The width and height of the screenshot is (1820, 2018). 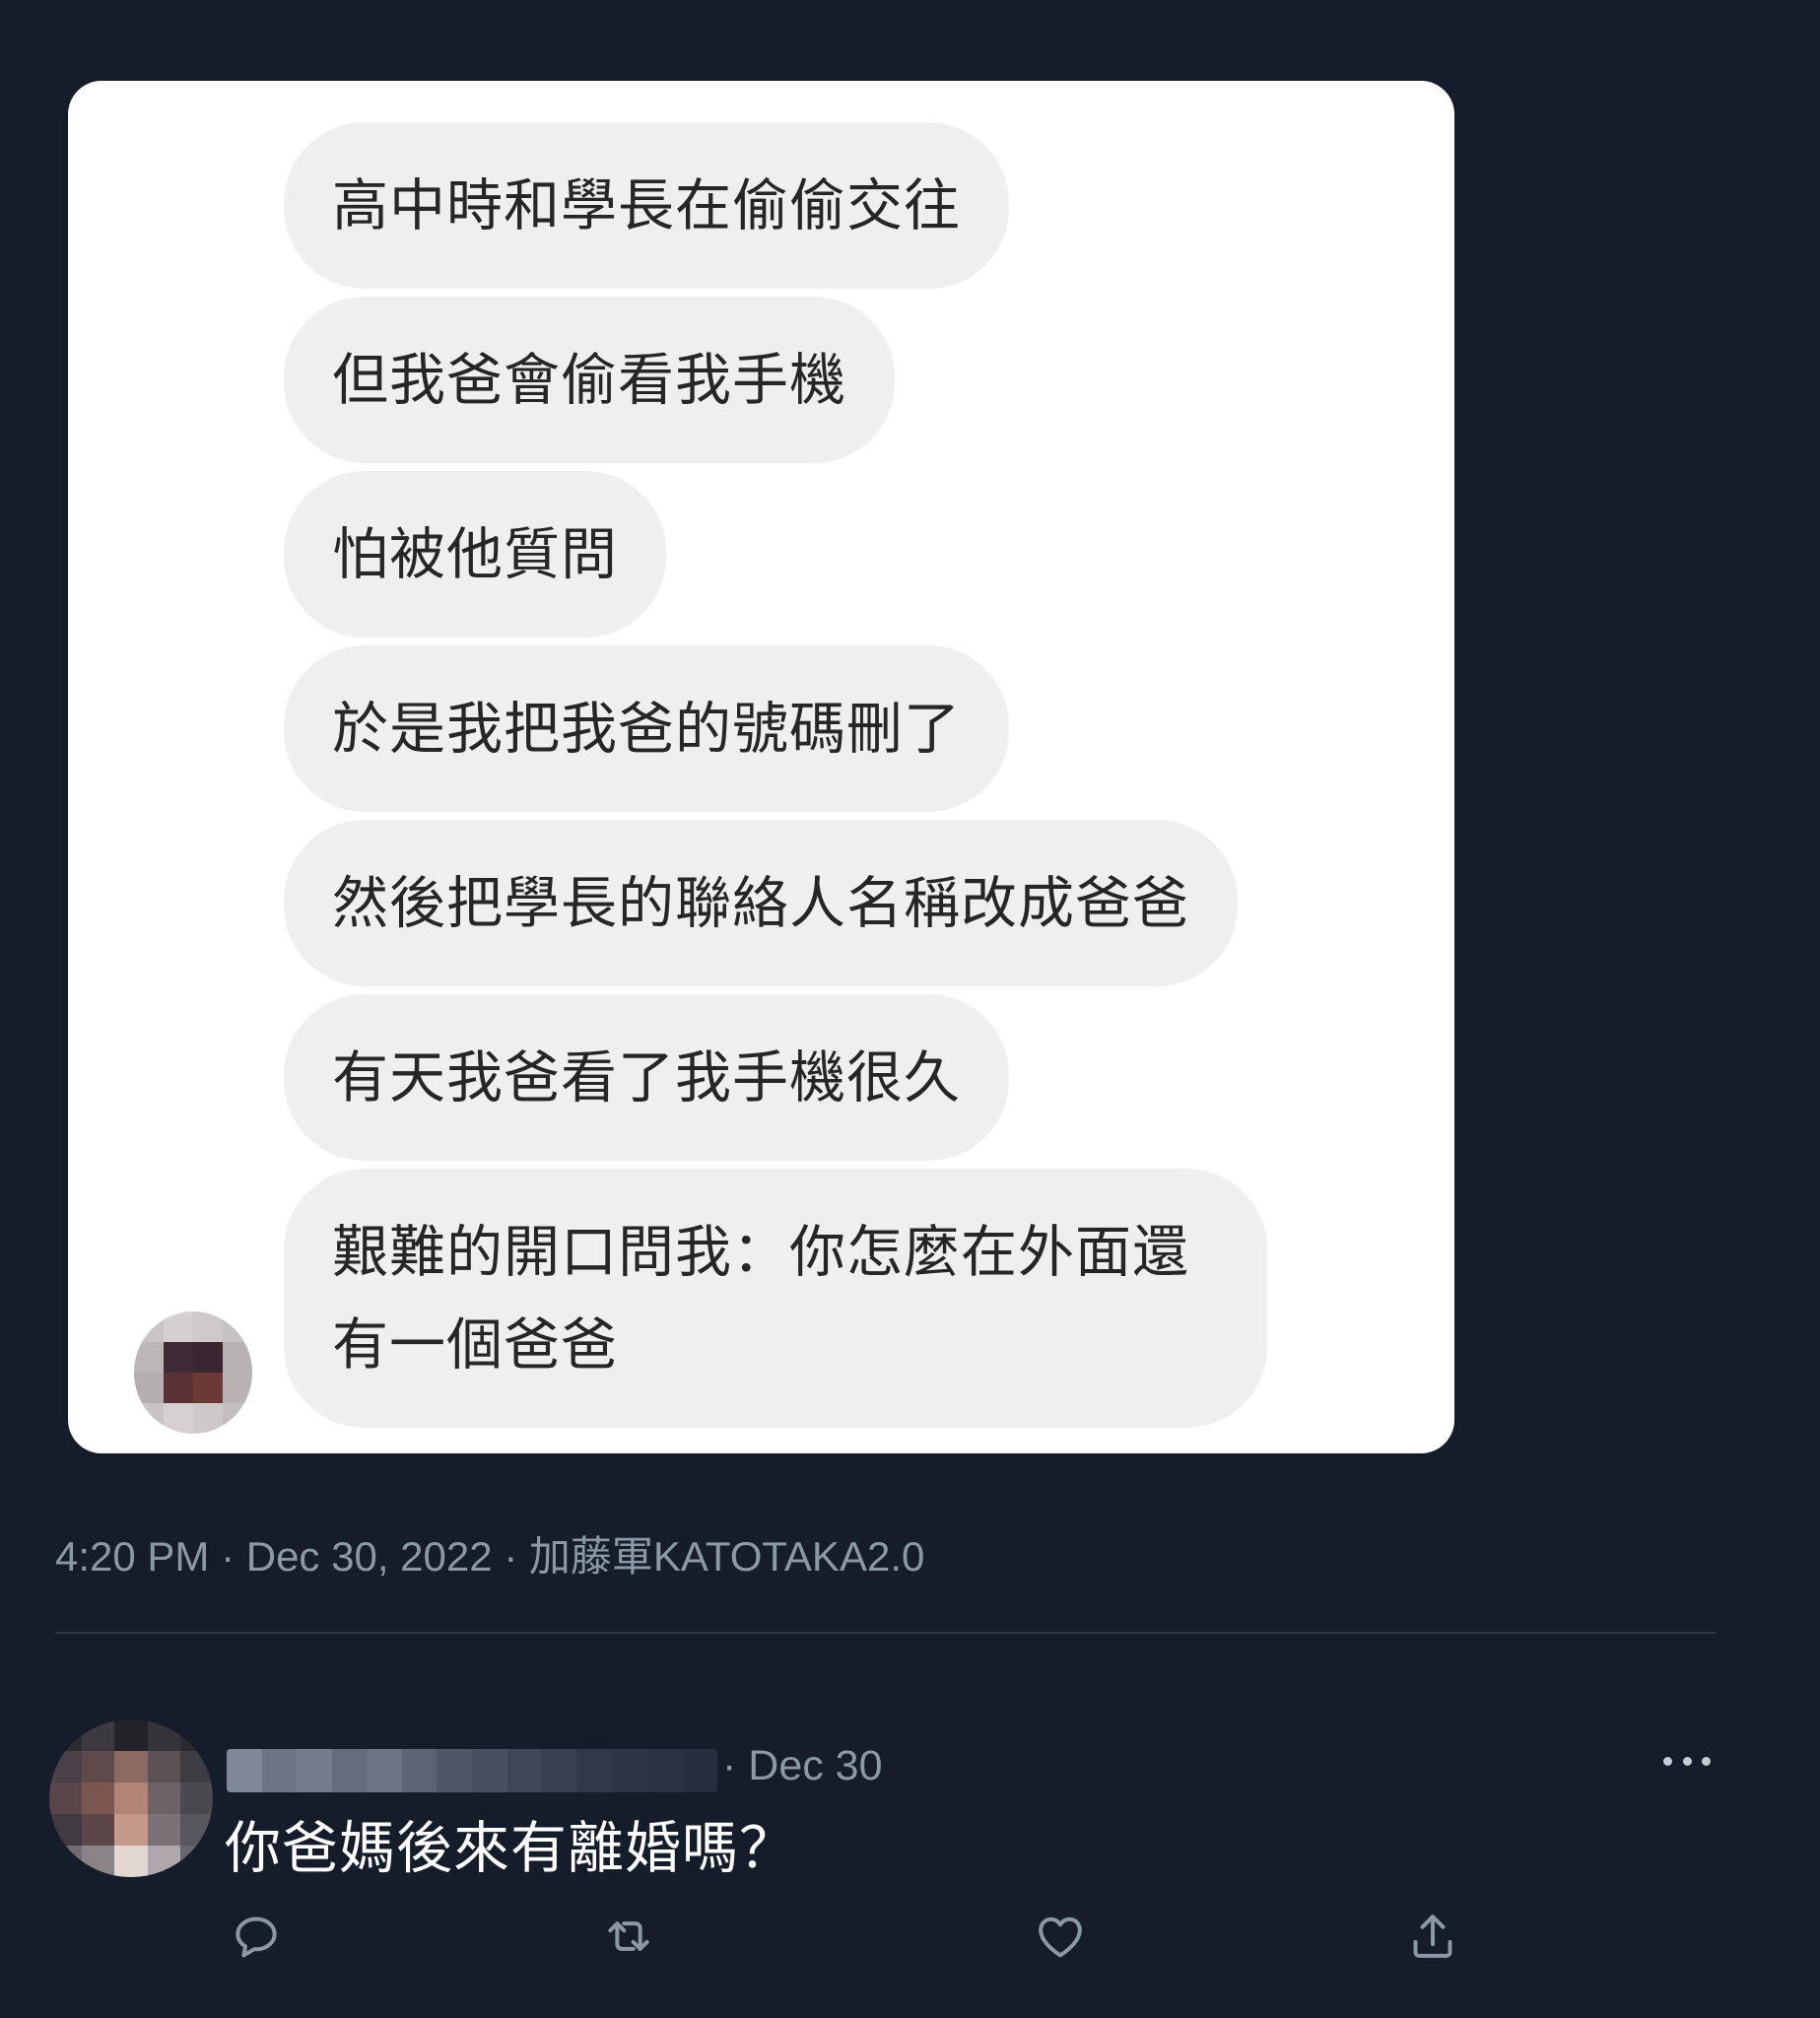 What do you see at coordinates (760, 1298) in the screenshot?
I see `message-text: 艱難的開口問我：你怎麼在外面還有一個爸爸` at bounding box center [760, 1298].